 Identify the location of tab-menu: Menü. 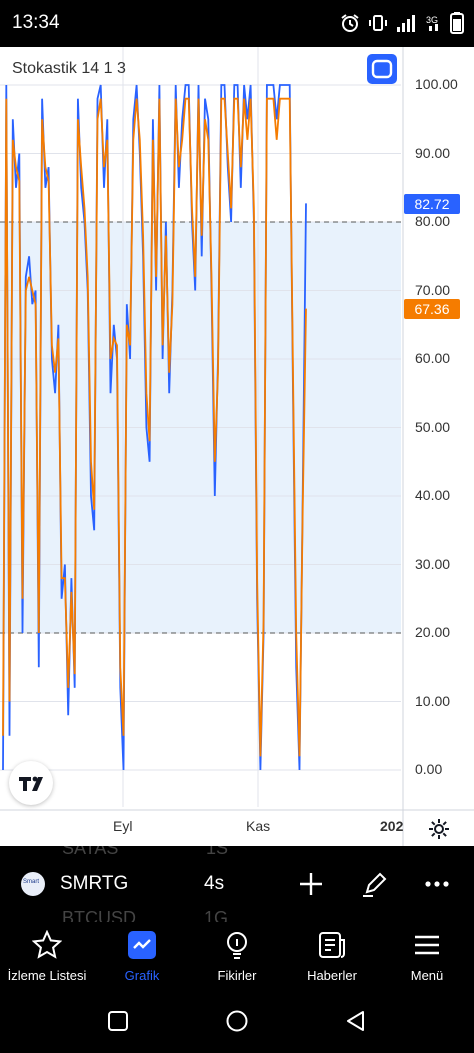
(427, 958).